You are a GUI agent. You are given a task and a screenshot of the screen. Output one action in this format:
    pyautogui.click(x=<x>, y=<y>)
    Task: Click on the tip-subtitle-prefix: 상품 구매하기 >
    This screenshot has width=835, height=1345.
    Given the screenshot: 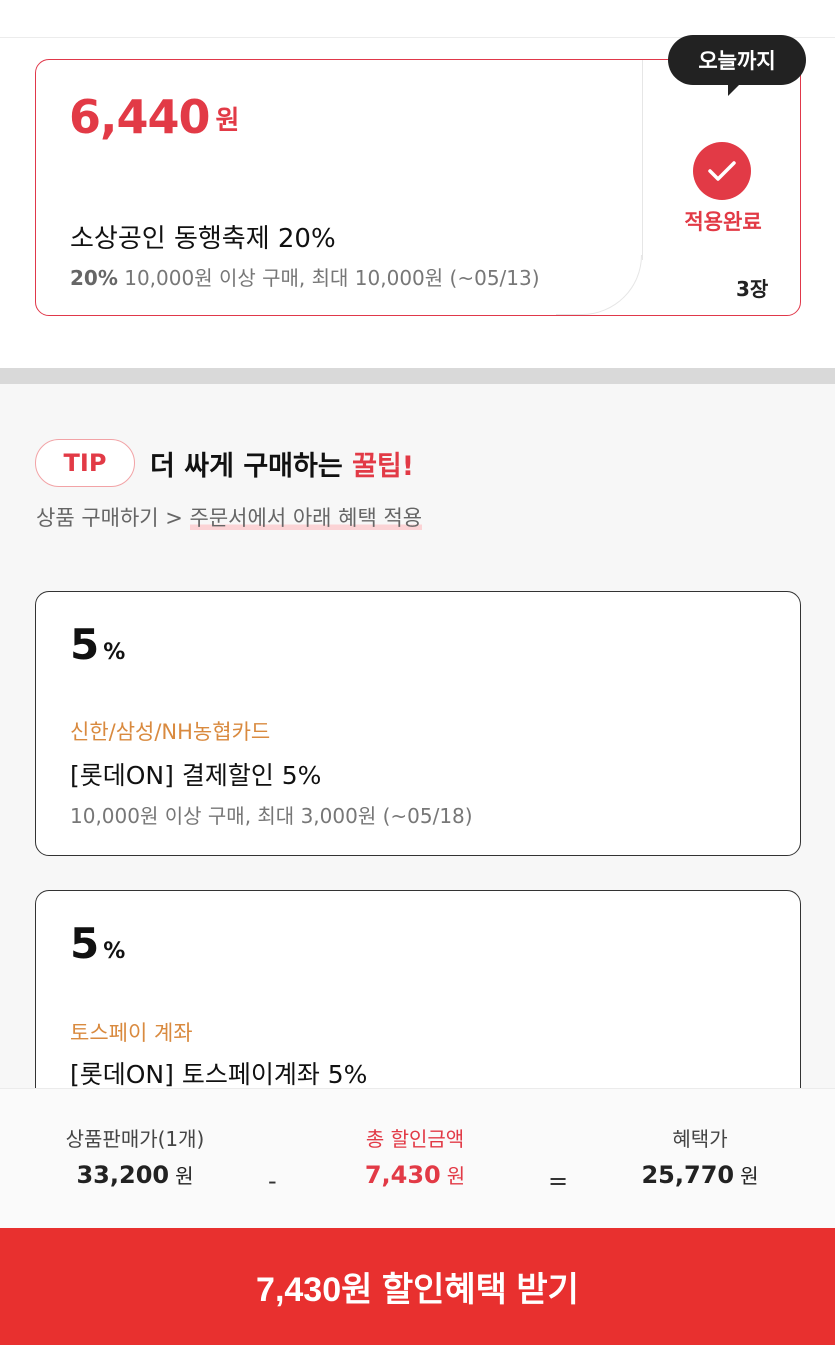 What is the action you would take?
    pyautogui.click(x=113, y=518)
    